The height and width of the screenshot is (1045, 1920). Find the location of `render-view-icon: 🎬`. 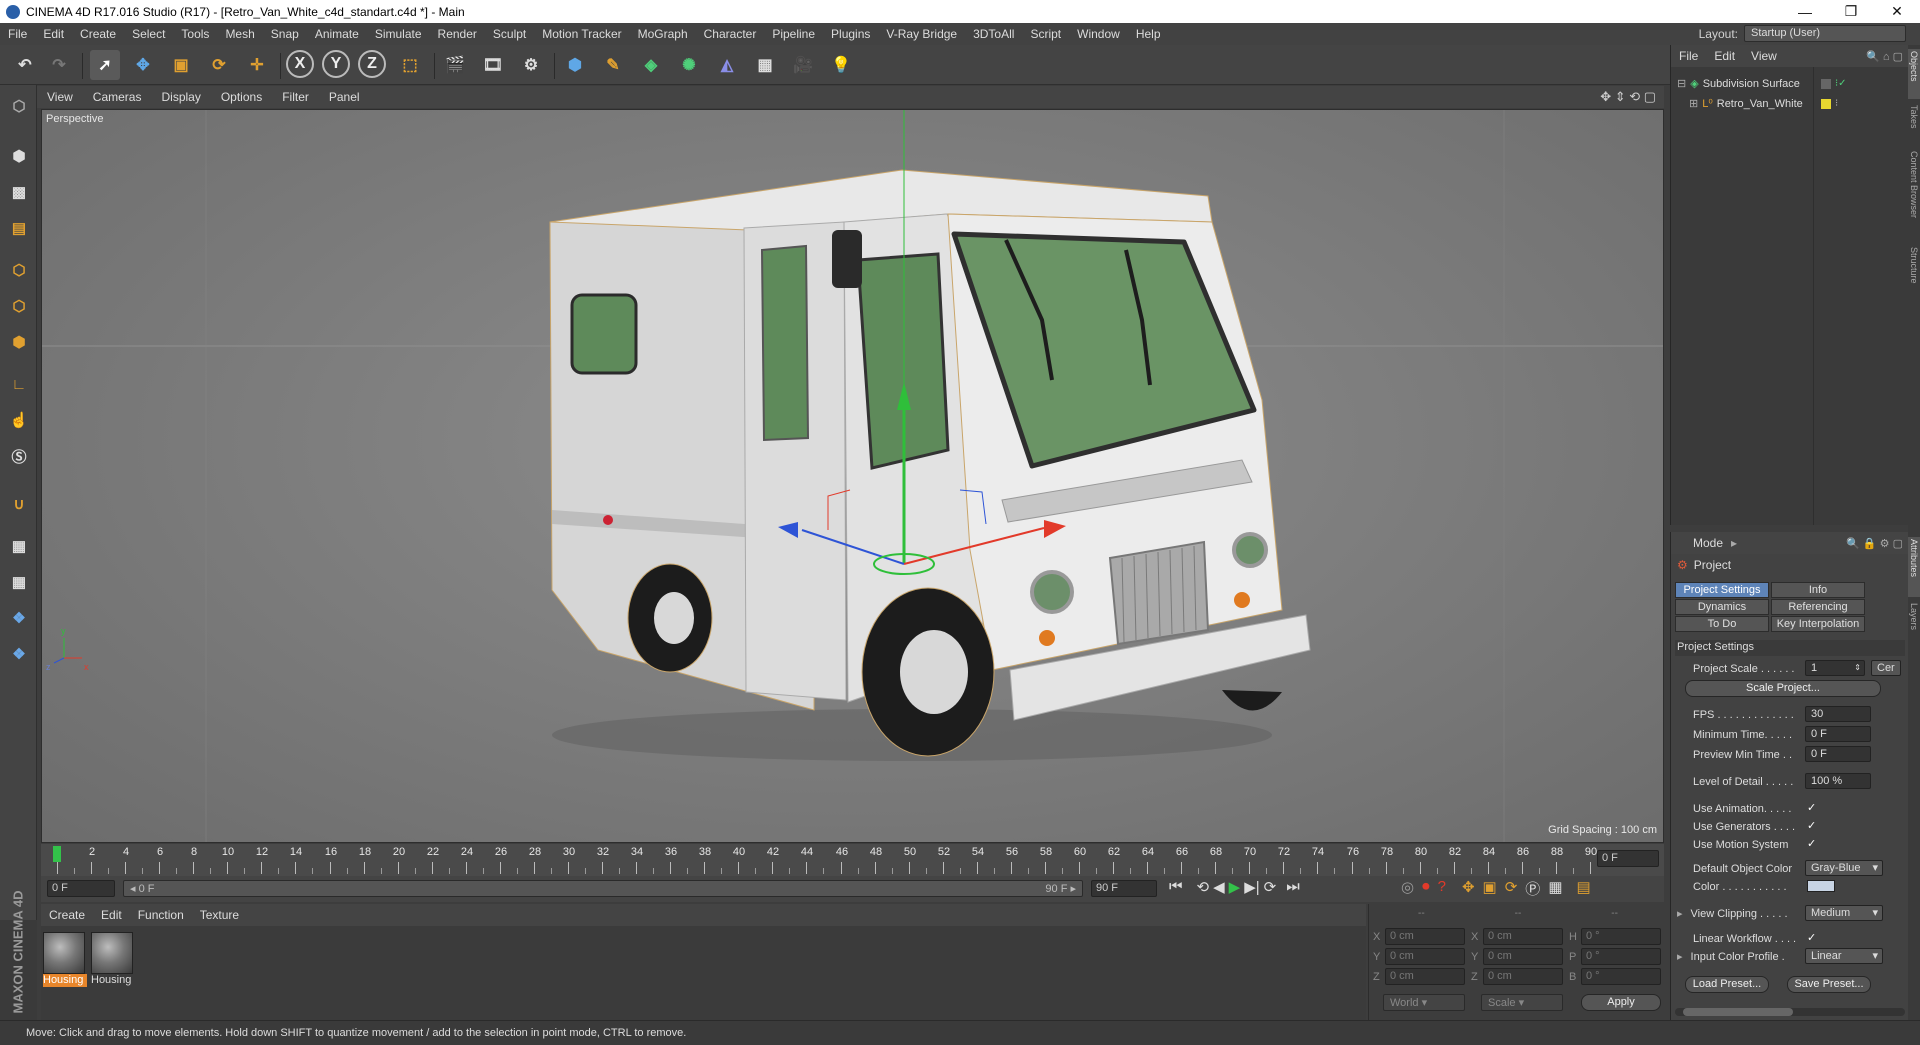

render-view-icon: 🎬 is located at coordinates (455, 65).